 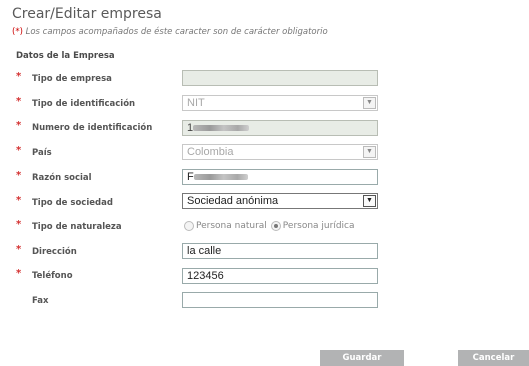 What do you see at coordinates (62, 178) in the screenshot?
I see `razon-social-label: Razón social` at bounding box center [62, 178].